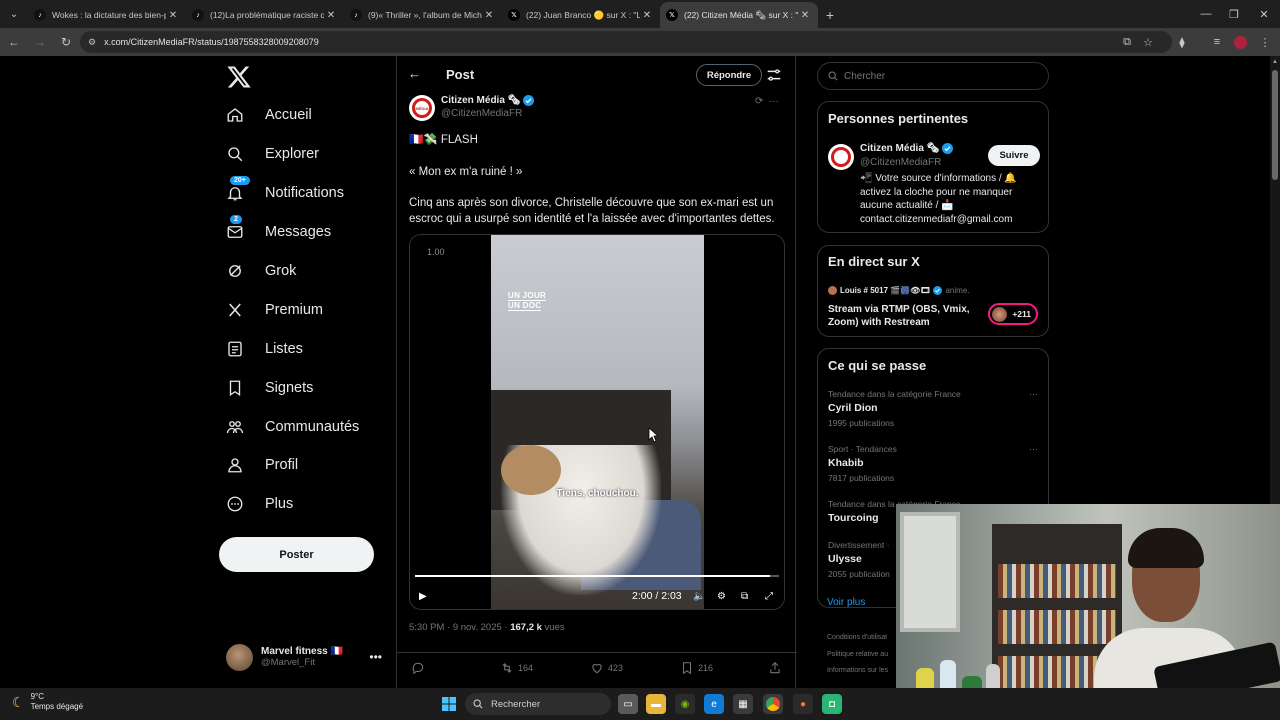  What do you see at coordinates (235, 228) in the screenshot?
I see `mail-icon: 2` at bounding box center [235, 228].